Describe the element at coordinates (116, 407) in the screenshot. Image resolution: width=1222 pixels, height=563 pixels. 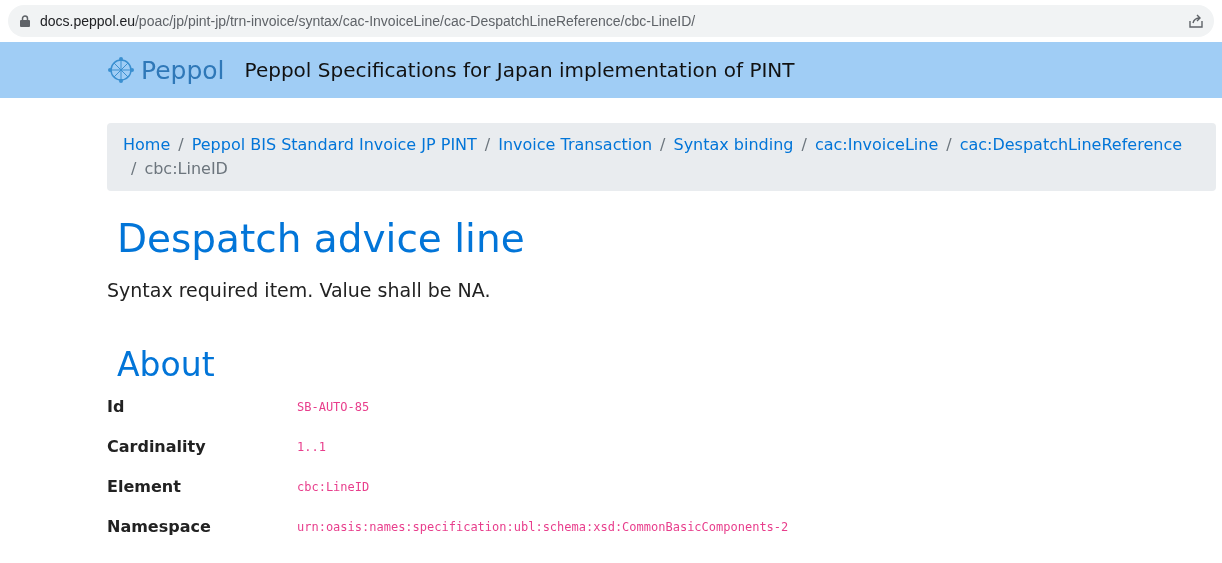
I see `field-label: Id` at that location.